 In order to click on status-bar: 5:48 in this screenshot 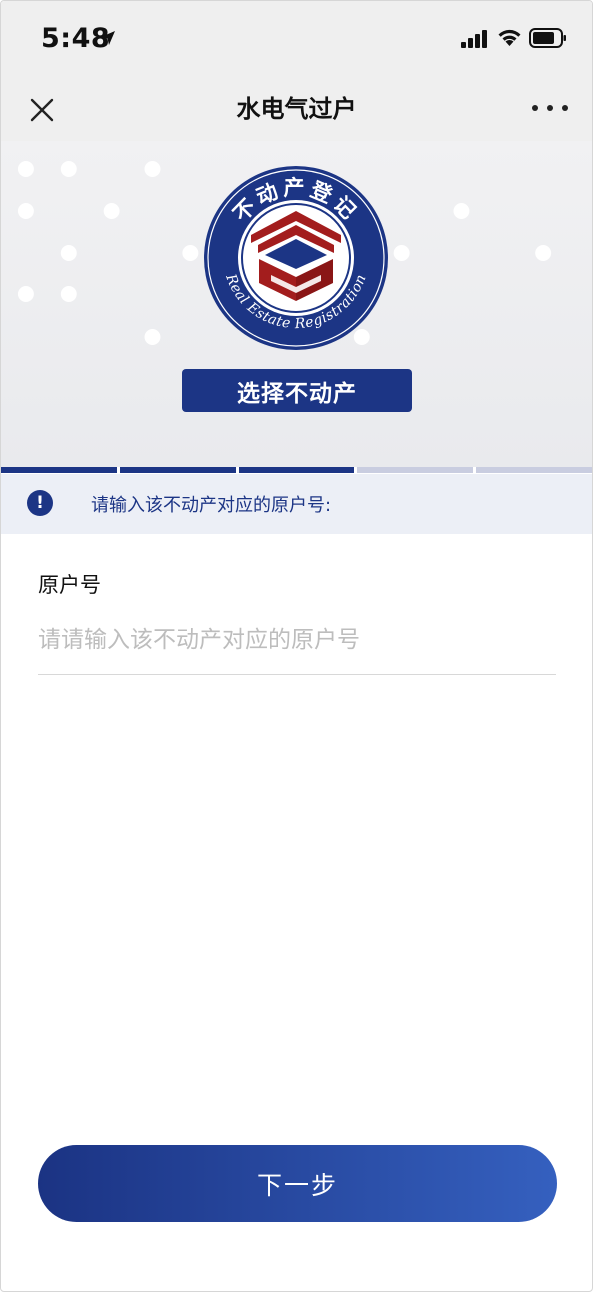, I will do `click(296, 40)`.